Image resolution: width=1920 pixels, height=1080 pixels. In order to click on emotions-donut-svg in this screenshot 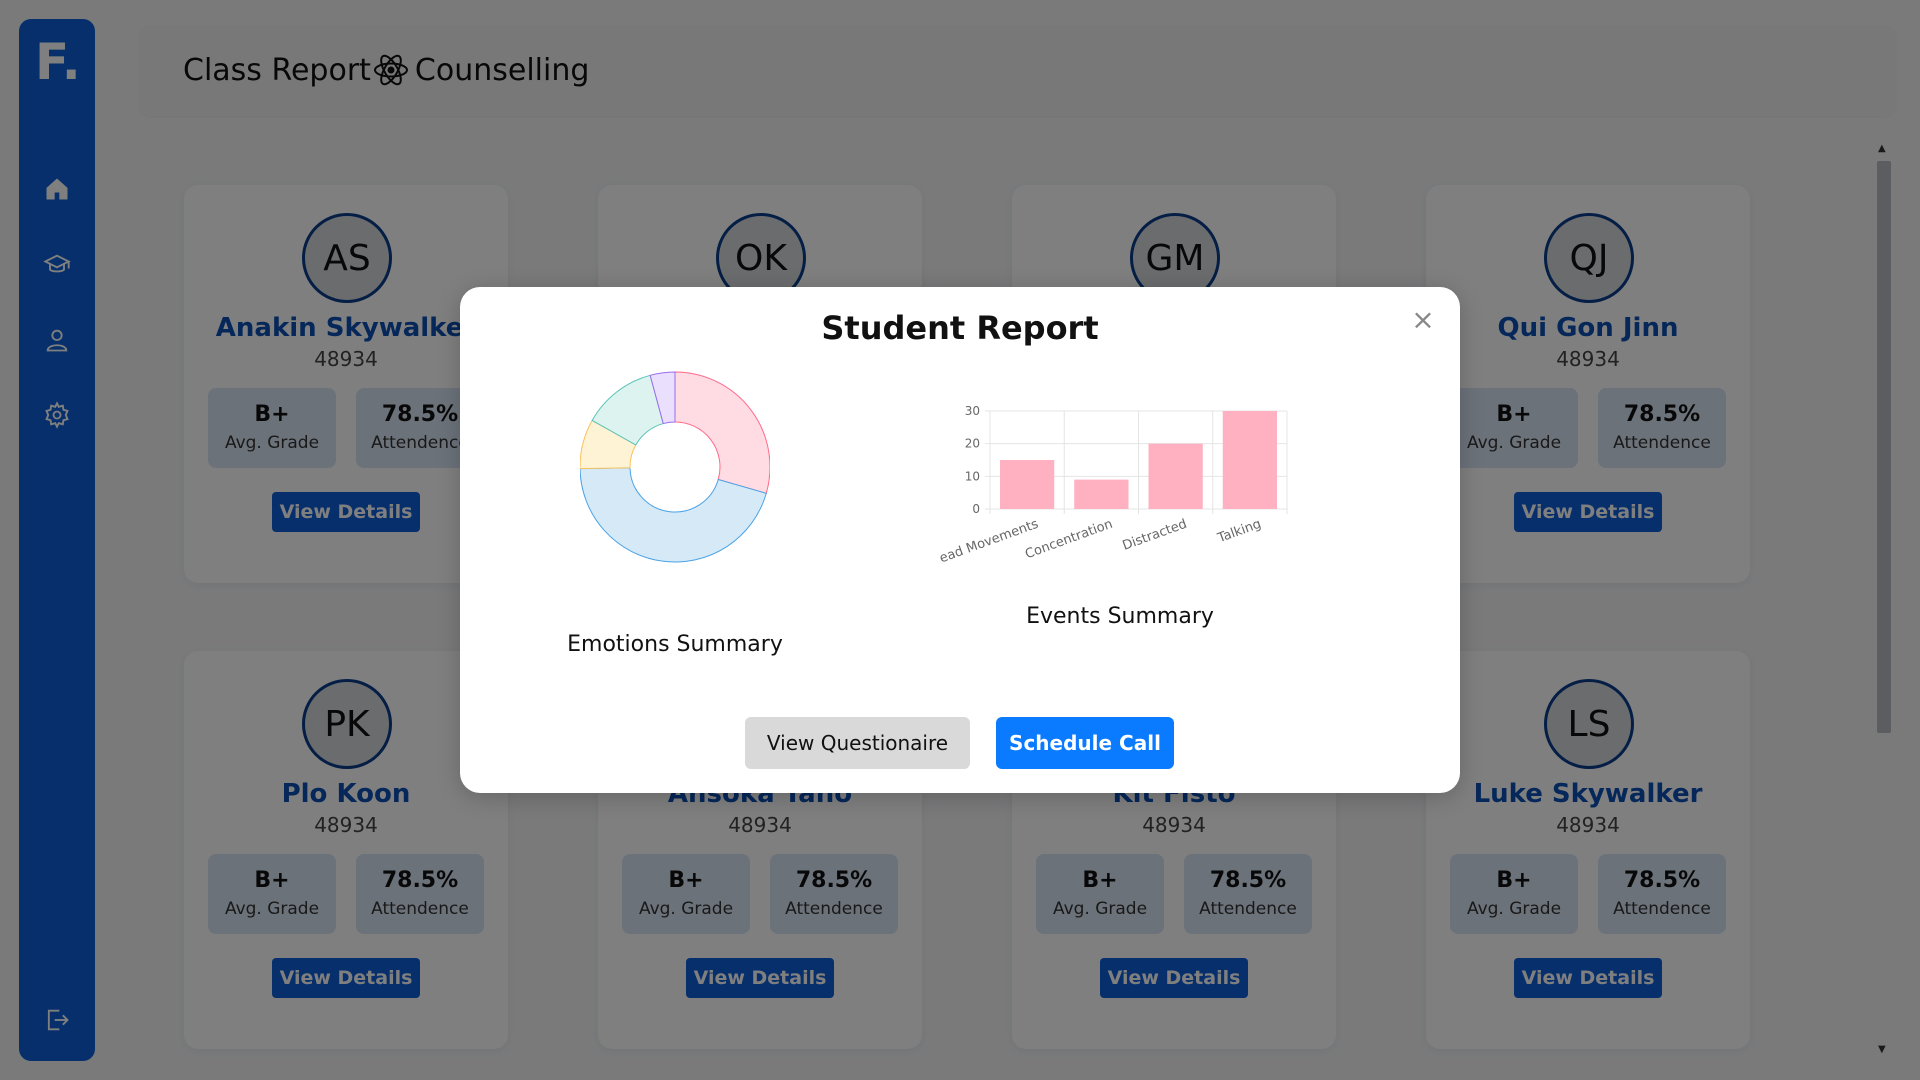, I will do `click(675, 467)`.